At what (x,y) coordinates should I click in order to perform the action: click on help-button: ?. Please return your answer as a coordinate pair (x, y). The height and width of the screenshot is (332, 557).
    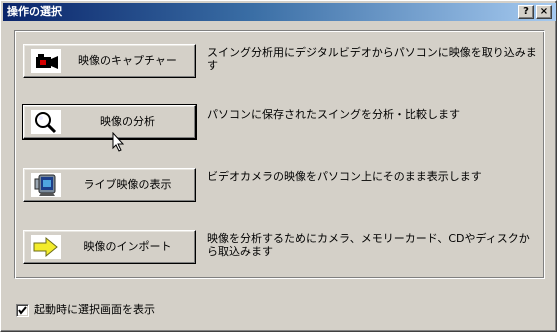
    Looking at the image, I should click on (526, 12).